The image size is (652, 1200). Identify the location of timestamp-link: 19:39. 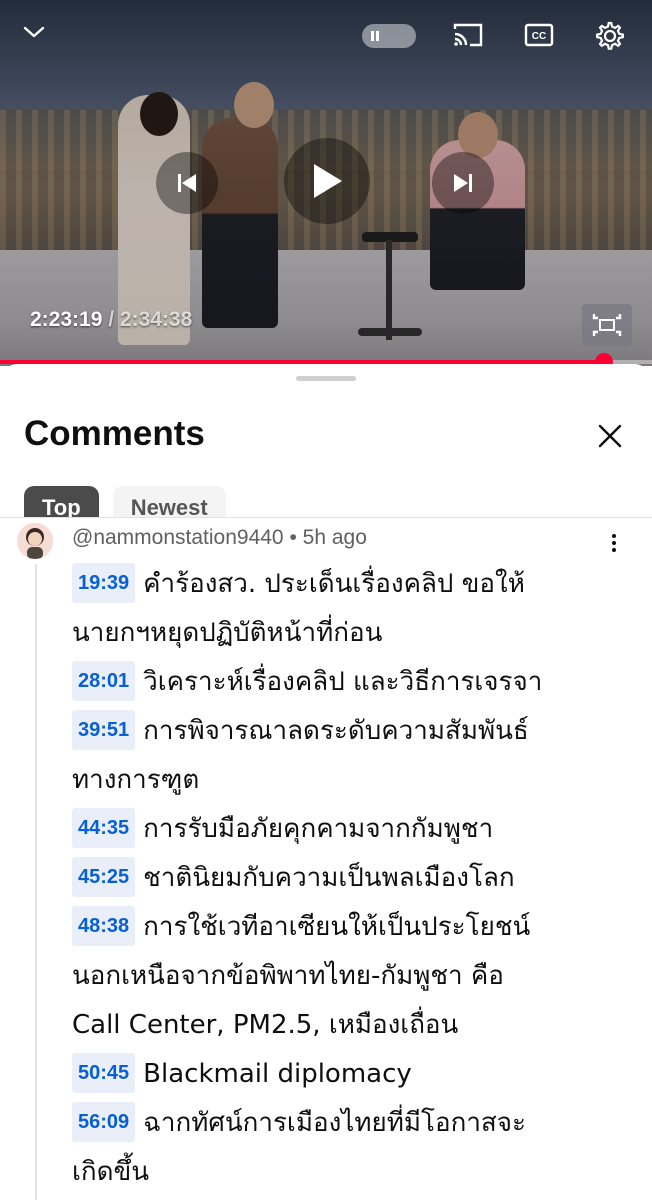
(104, 582).